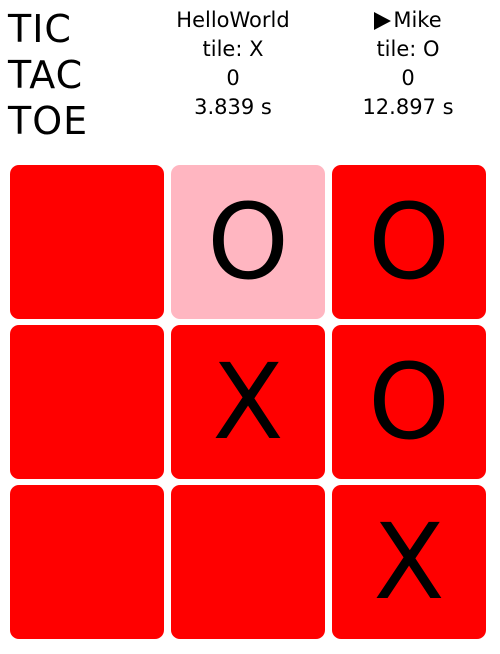 This screenshot has width=500, height=654. Describe the element at coordinates (408, 64) in the screenshot. I see `player-panel-2: Mike tile: O 0 12.897 s` at that location.